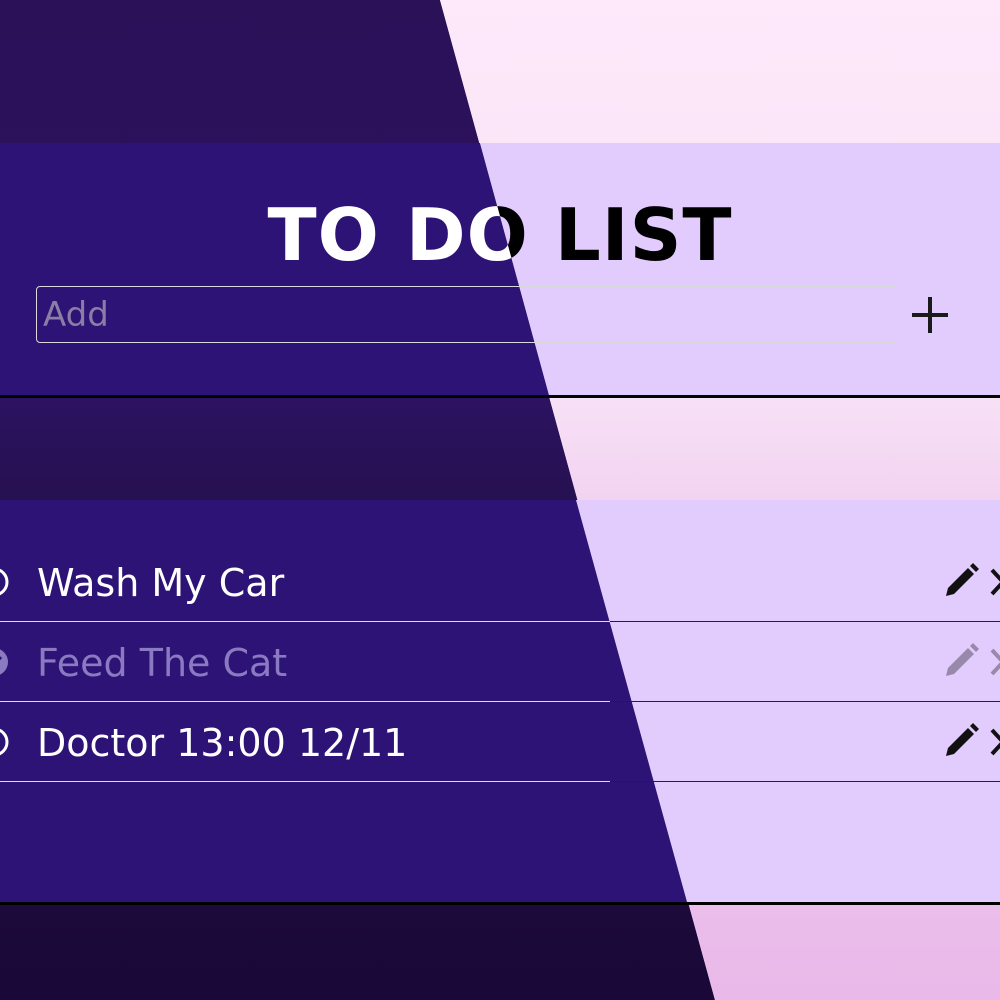 The width and height of the screenshot is (1000, 1000). Describe the element at coordinates (467, 314) in the screenshot. I see `add-input` at that location.